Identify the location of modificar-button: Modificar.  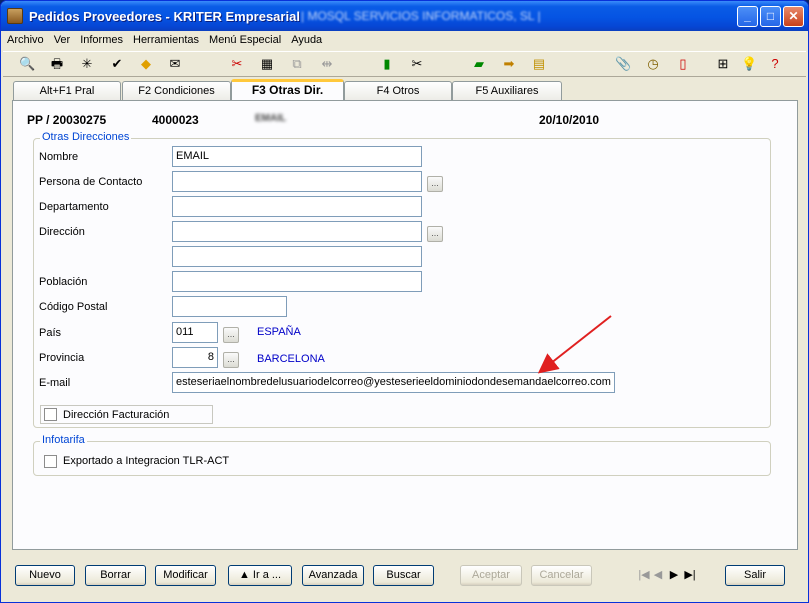
(185, 575).